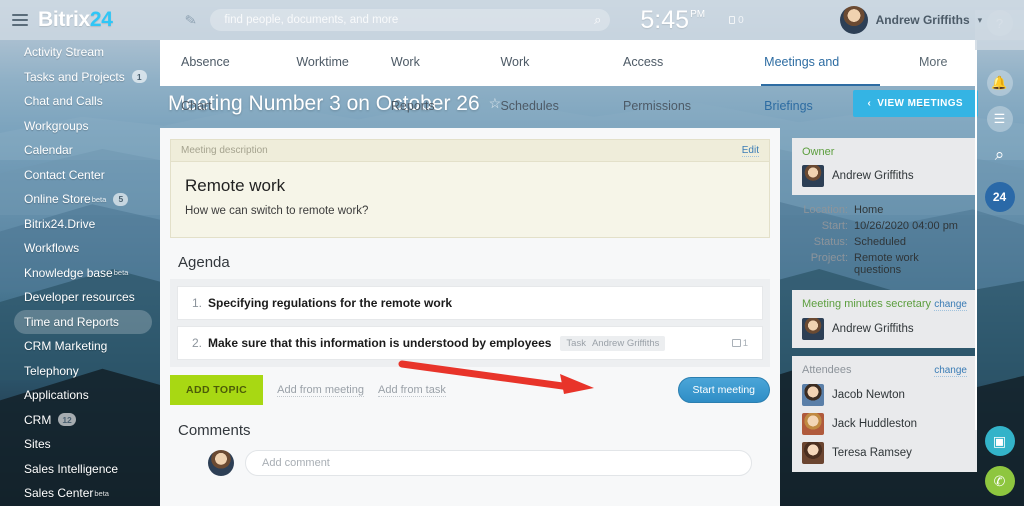  I want to click on meta-key: Project:, so click(829, 258).